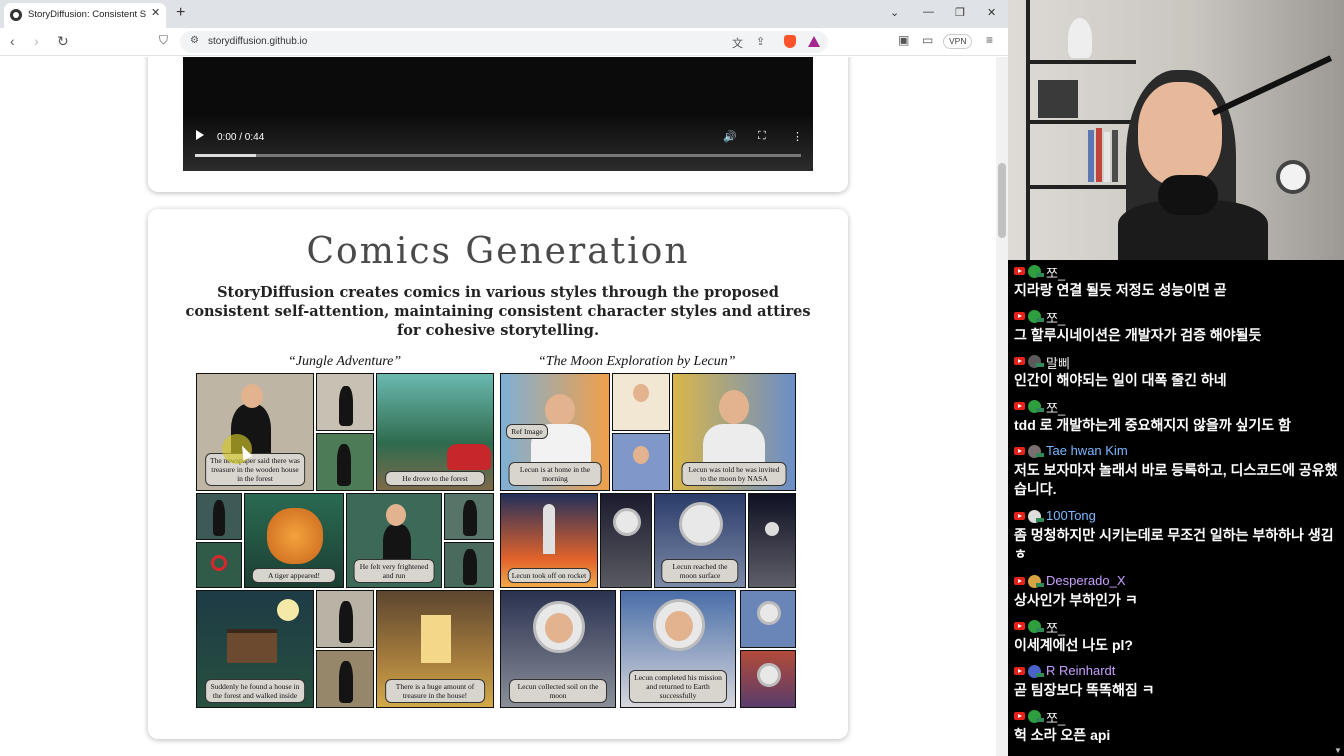 The image size is (1344, 756). I want to click on restore-icon: ❐, so click(960, 12).